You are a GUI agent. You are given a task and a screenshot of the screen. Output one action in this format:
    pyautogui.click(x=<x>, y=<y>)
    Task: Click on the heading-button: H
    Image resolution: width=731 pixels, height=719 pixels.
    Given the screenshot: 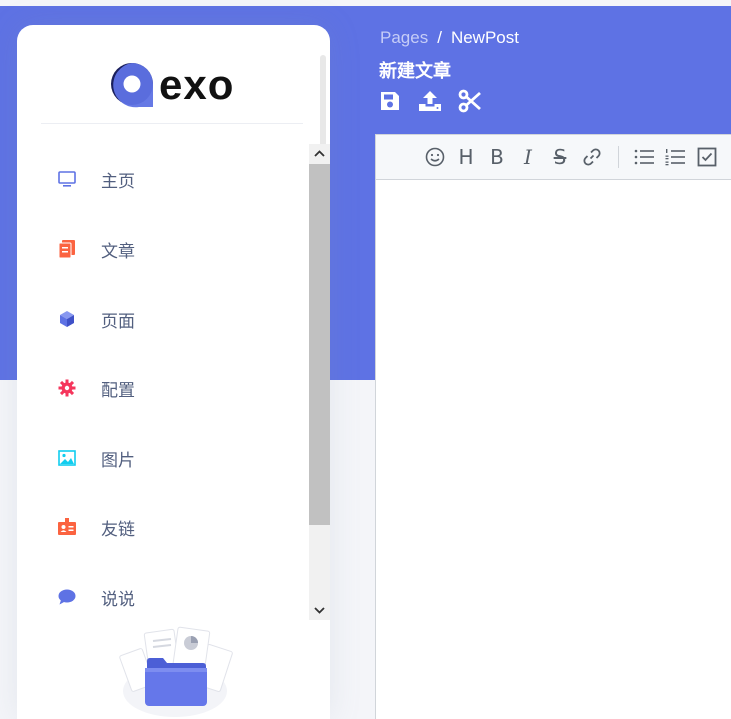 What is the action you would take?
    pyautogui.click(x=466, y=157)
    